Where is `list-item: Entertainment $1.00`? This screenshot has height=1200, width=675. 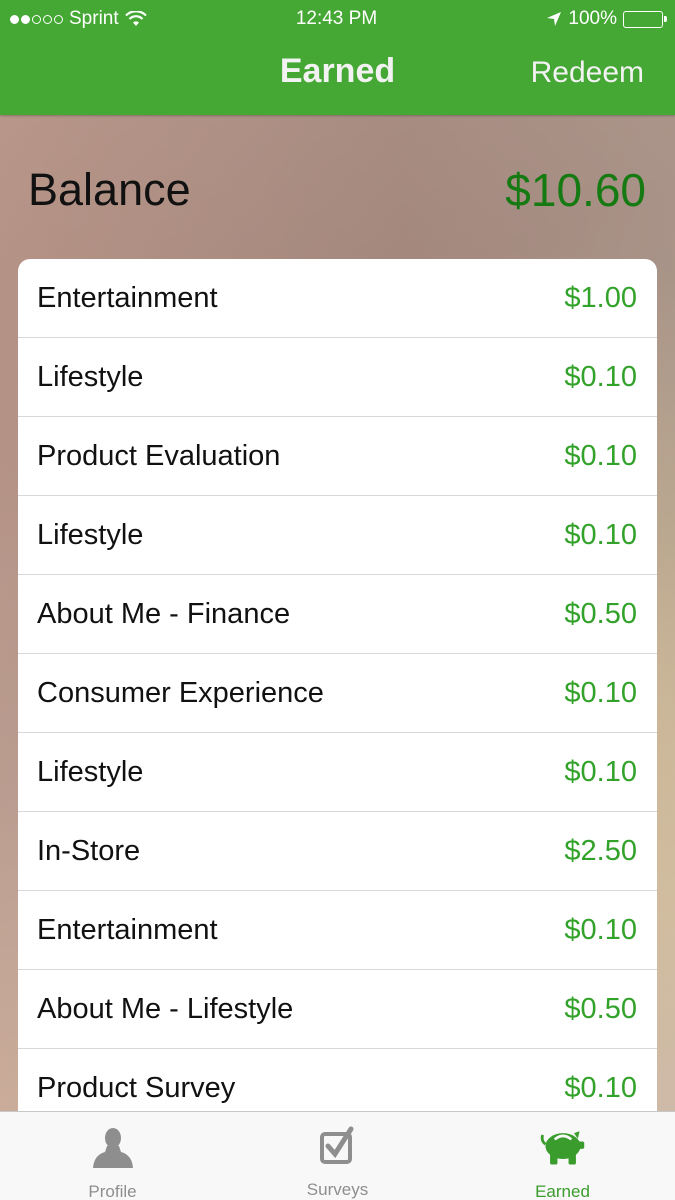 list-item: Entertainment $1.00 is located at coordinates (337, 298).